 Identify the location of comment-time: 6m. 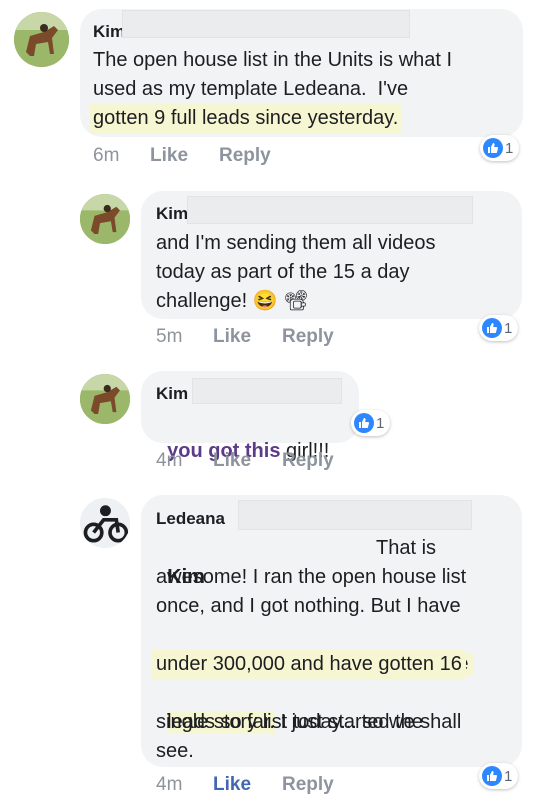
(106, 156).